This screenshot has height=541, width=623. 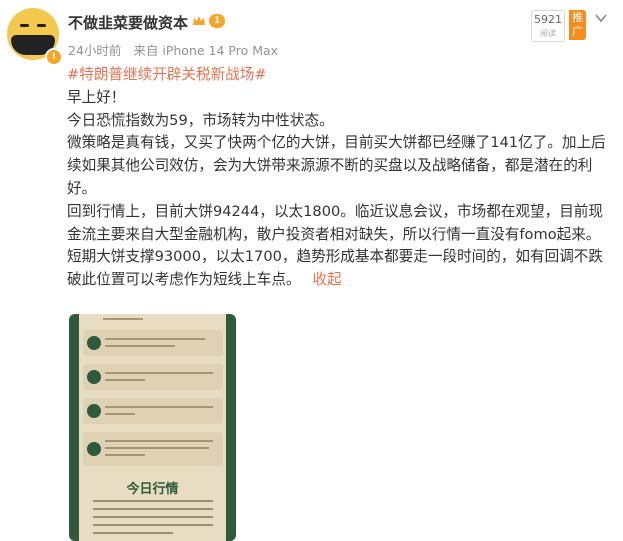 What do you see at coordinates (548, 19) in the screenshot?
I see `view-count: 5921` at bounding box center [548, 19].